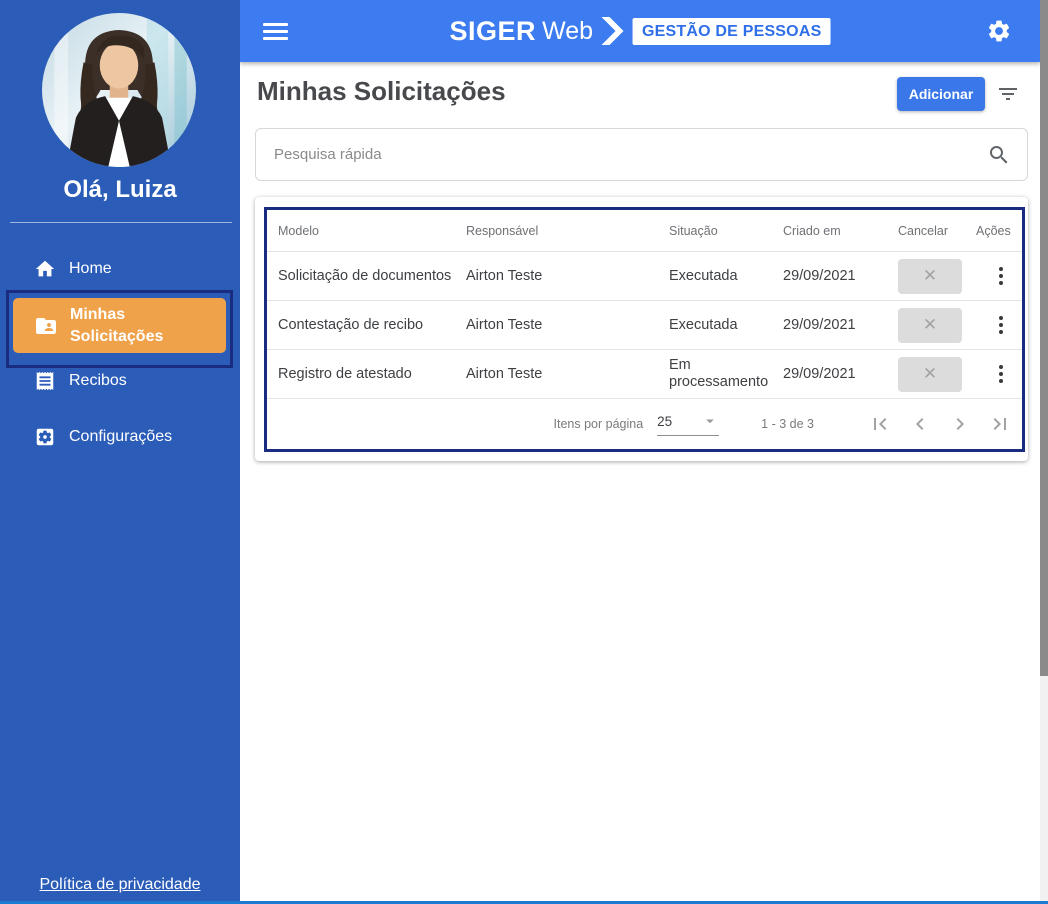 The image size is (1048, 904). Describe the element at coordinates (121, 222) in the screenshot. I see `sidebar-divider` at that location.